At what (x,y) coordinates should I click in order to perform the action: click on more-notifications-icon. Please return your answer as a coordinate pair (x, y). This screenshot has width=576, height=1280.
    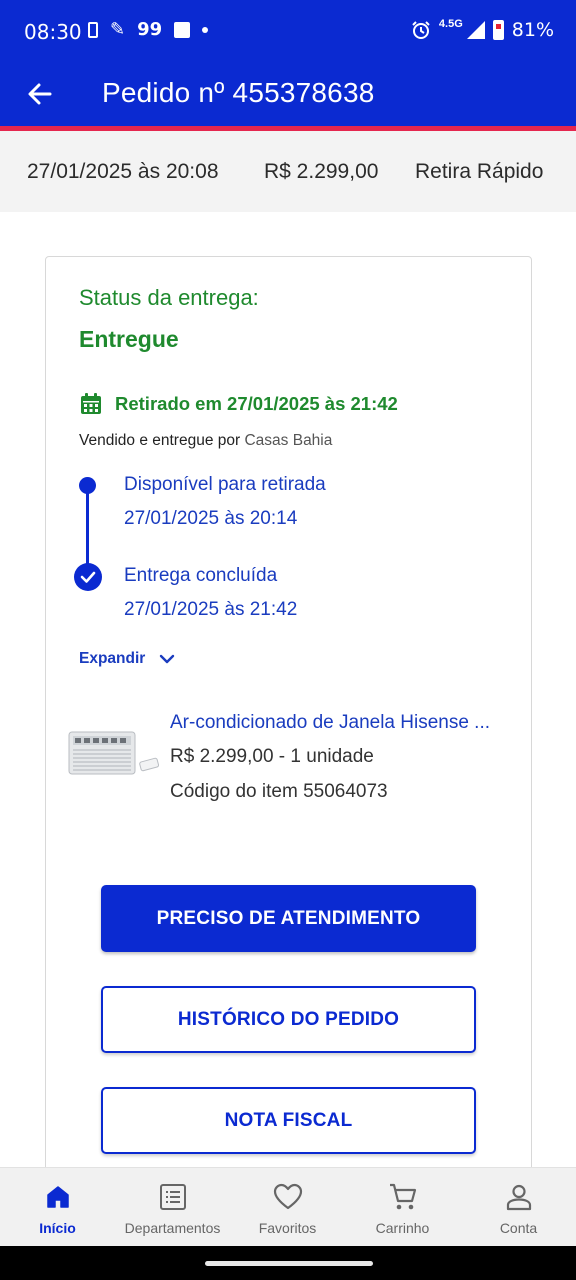
    Looking at the image, I should click on (205, 29).